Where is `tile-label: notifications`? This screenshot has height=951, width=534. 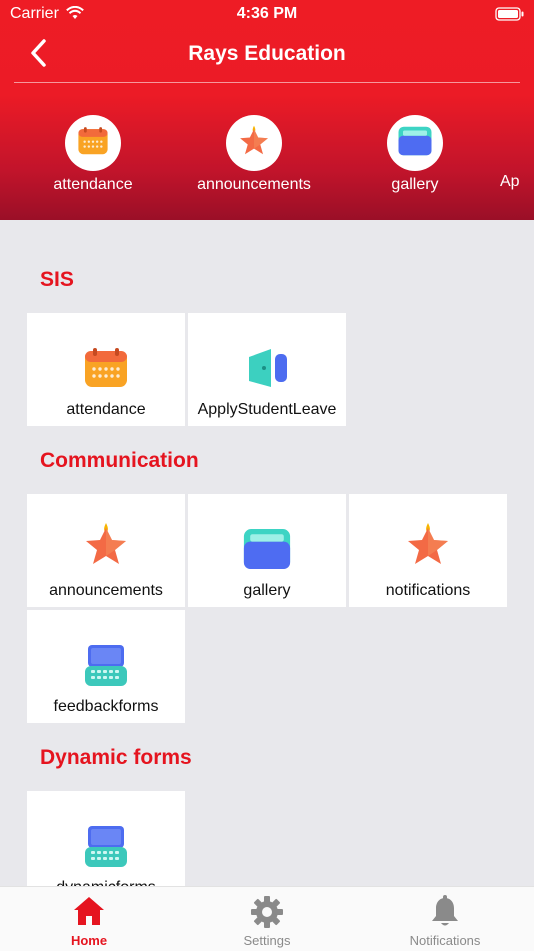
tile-label: notifications is located at coordinates (428, 590).